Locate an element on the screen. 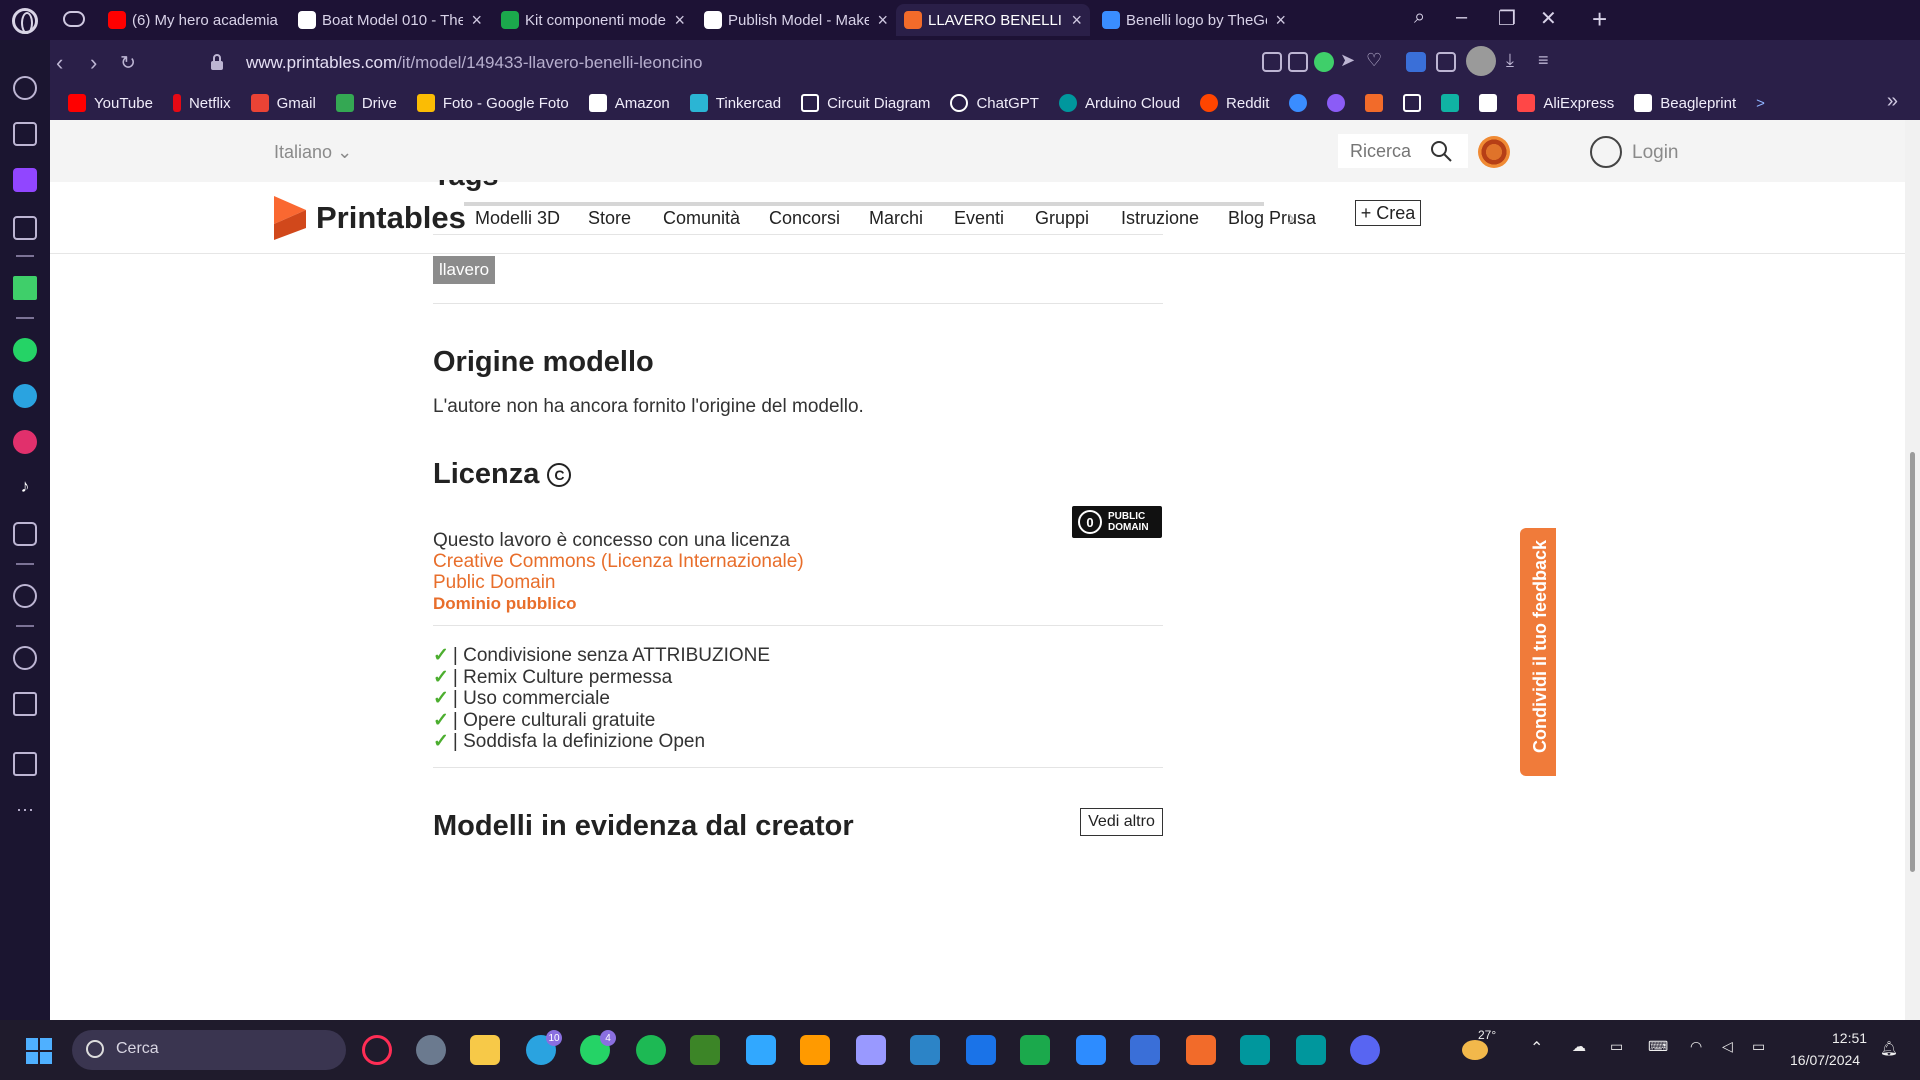 This screenshot has width=1920, height=1080. tab-search-icon: ⌕ is located at coordinates (1419, 17).